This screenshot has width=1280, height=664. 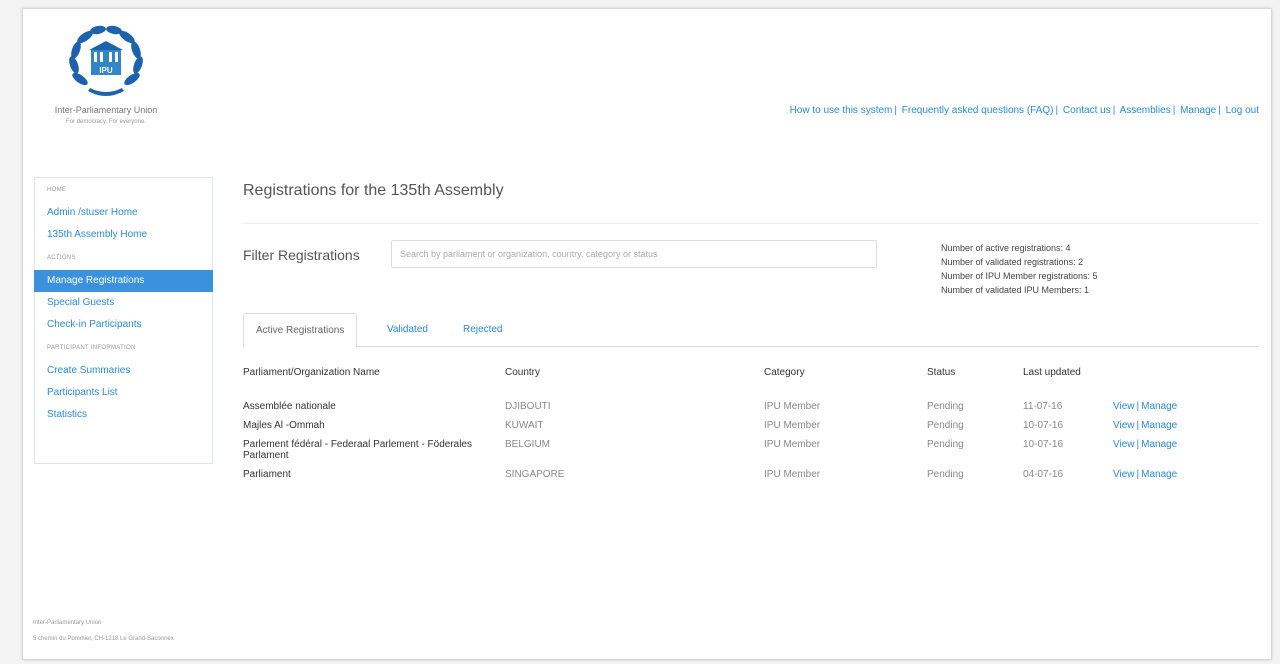 I want to click on cell-last-updated: 04-07-16, so click(x=1043, y=474).